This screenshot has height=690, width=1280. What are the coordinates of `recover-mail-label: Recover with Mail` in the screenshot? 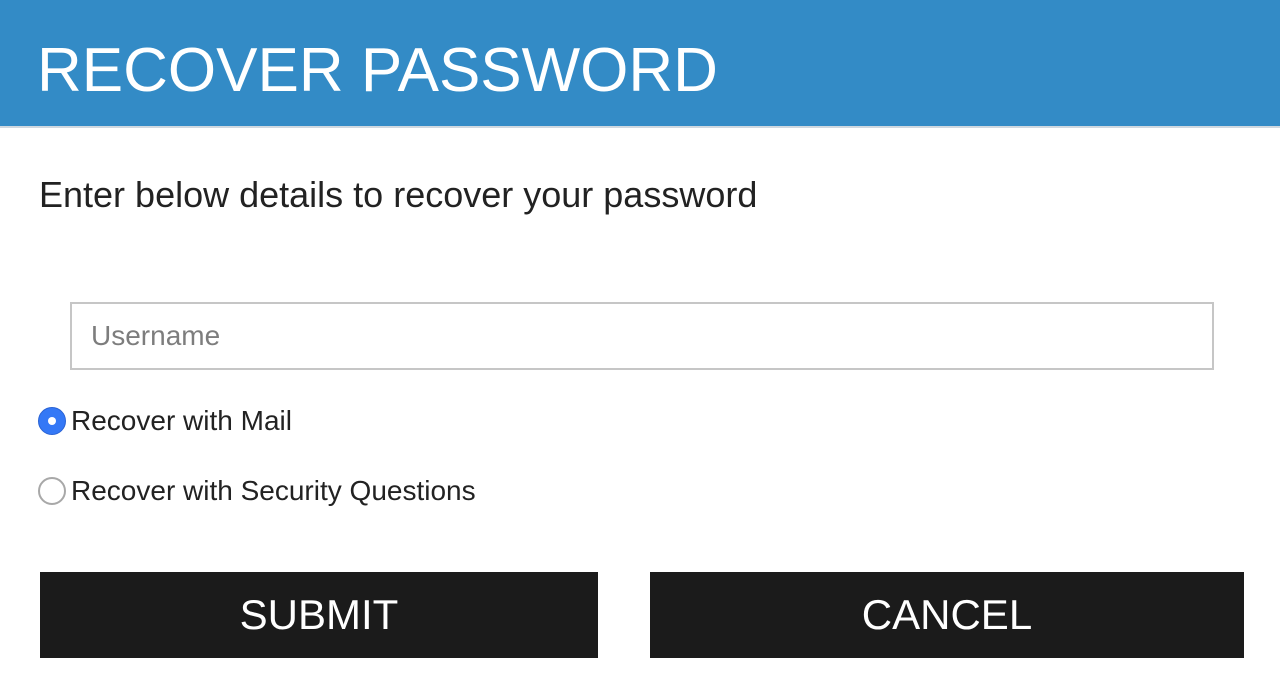 It's located at (181, 421).